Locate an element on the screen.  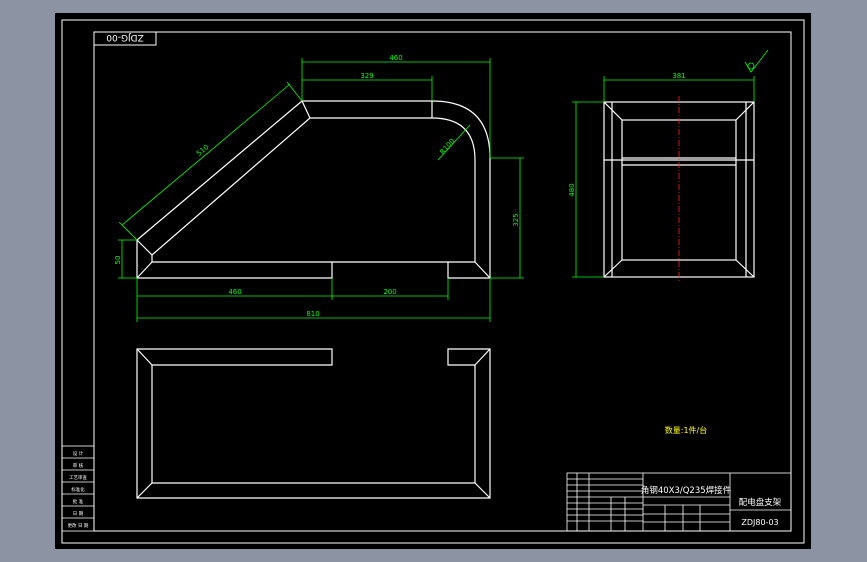
left-strip-label: 审 核 is located at coordinates (78, 465).